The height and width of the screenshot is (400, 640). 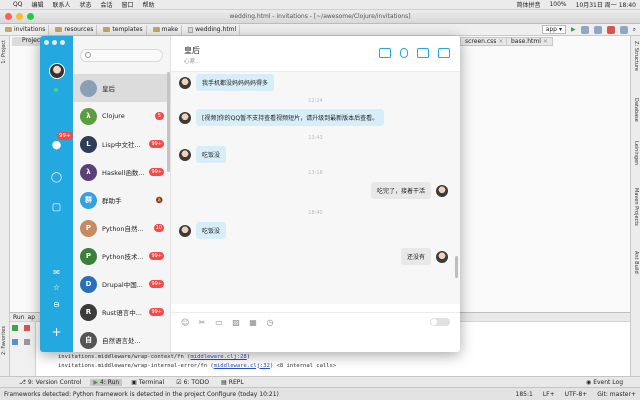 I want to click on menu-window: 窗口, so click(x=128, y=4).